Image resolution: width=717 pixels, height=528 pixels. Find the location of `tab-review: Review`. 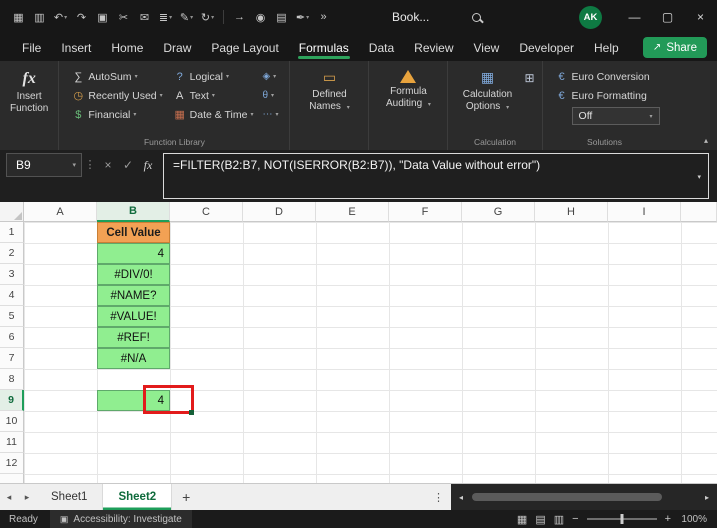

tab-review: Review is located at coordinates (433, 47).